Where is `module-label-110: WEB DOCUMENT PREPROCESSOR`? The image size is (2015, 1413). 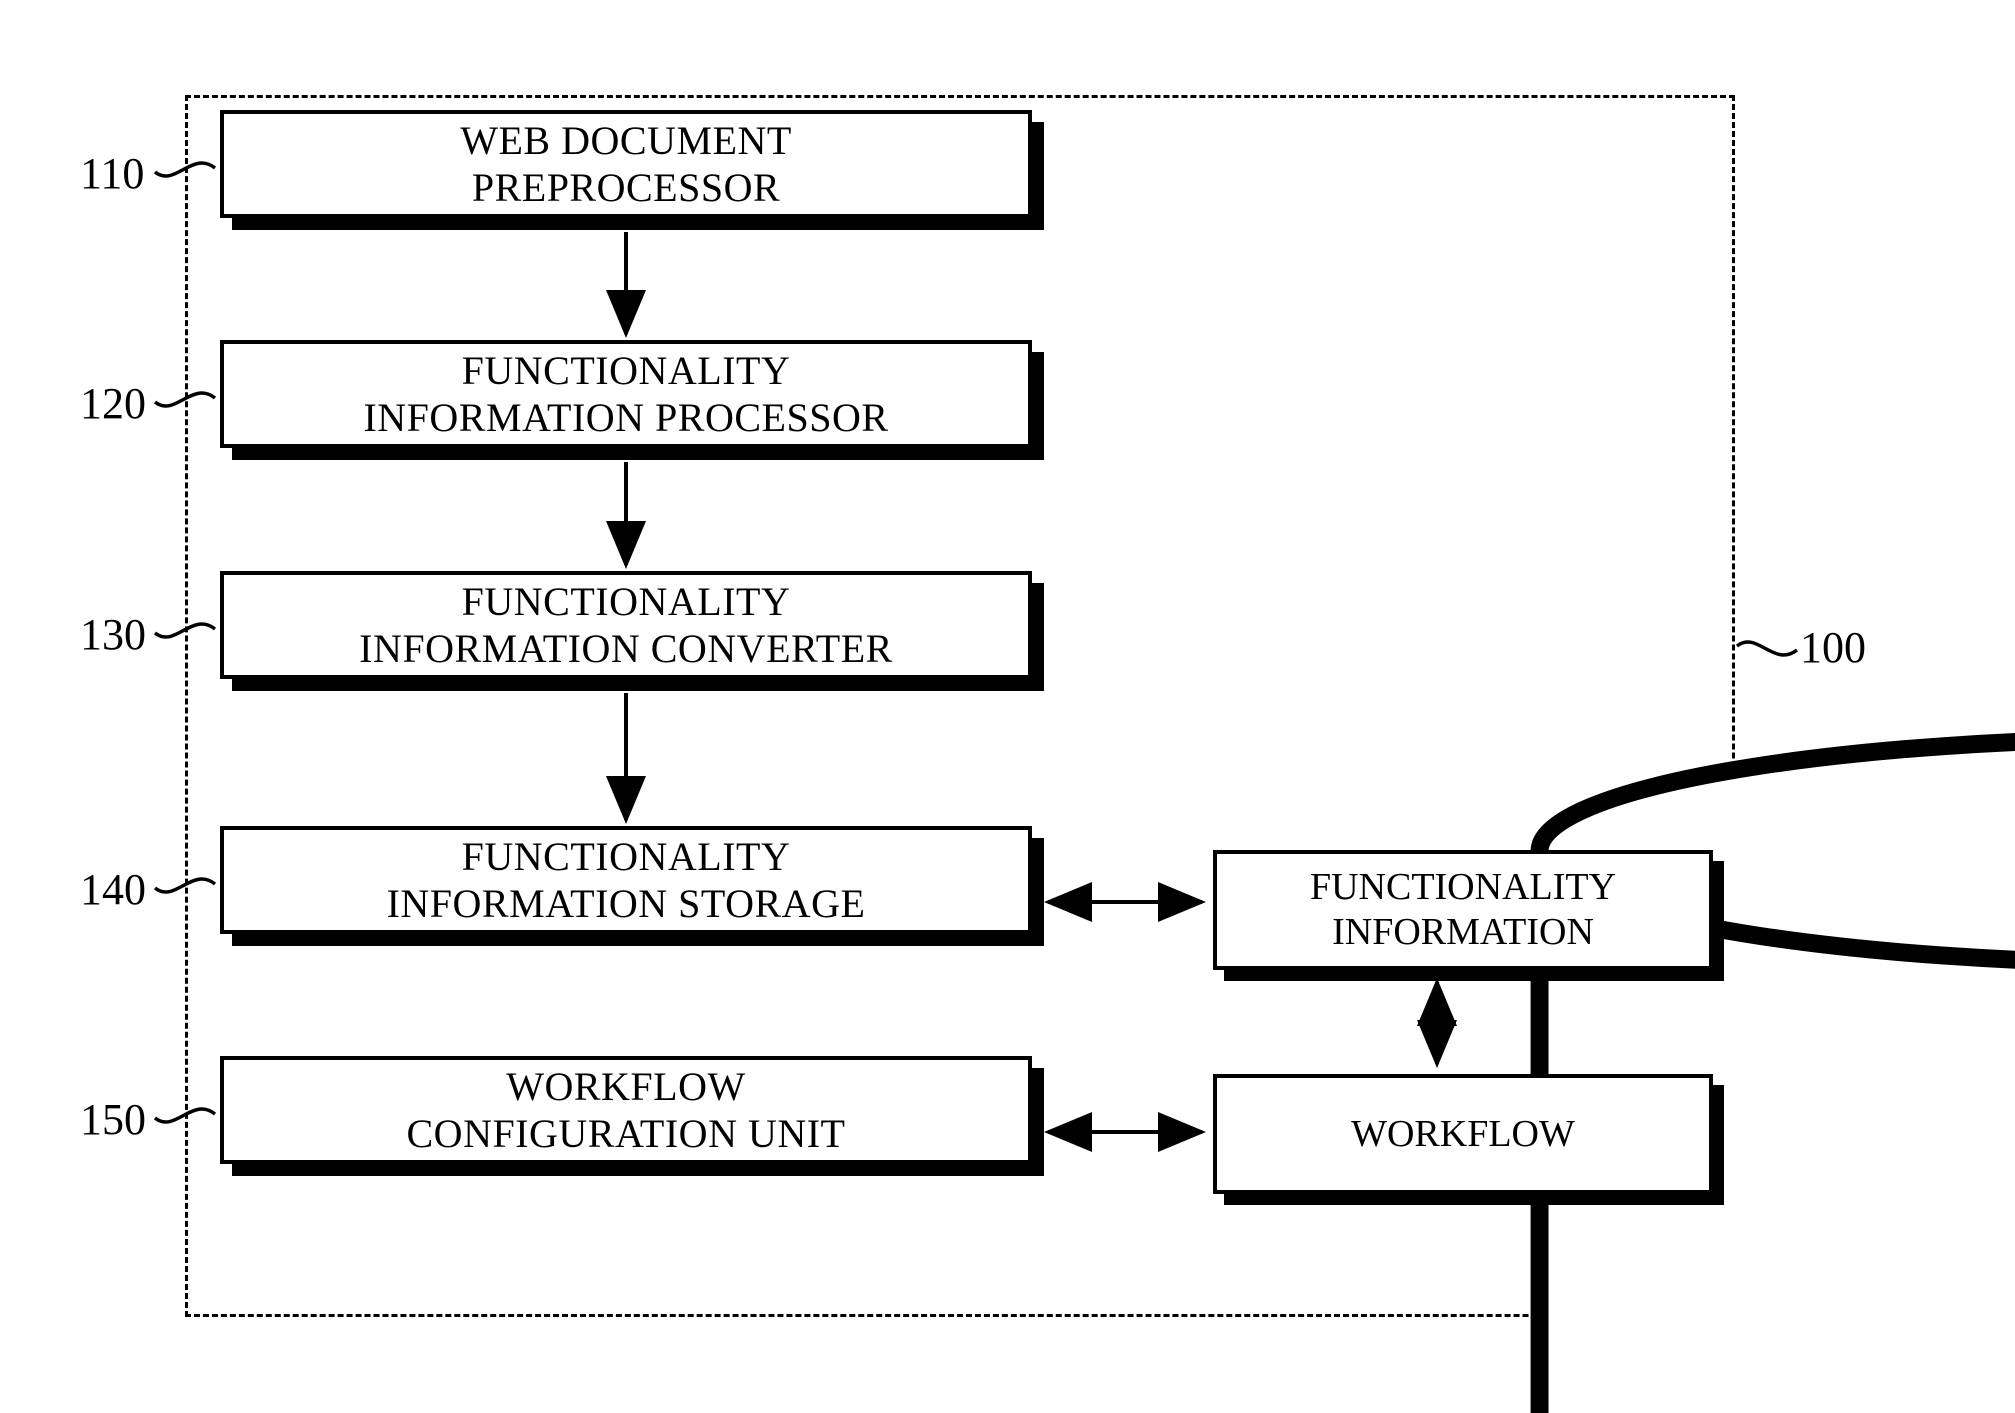
module-label-110: WEB DOCUMENT PREPROCESSOR is located at coordinates (626, 163).